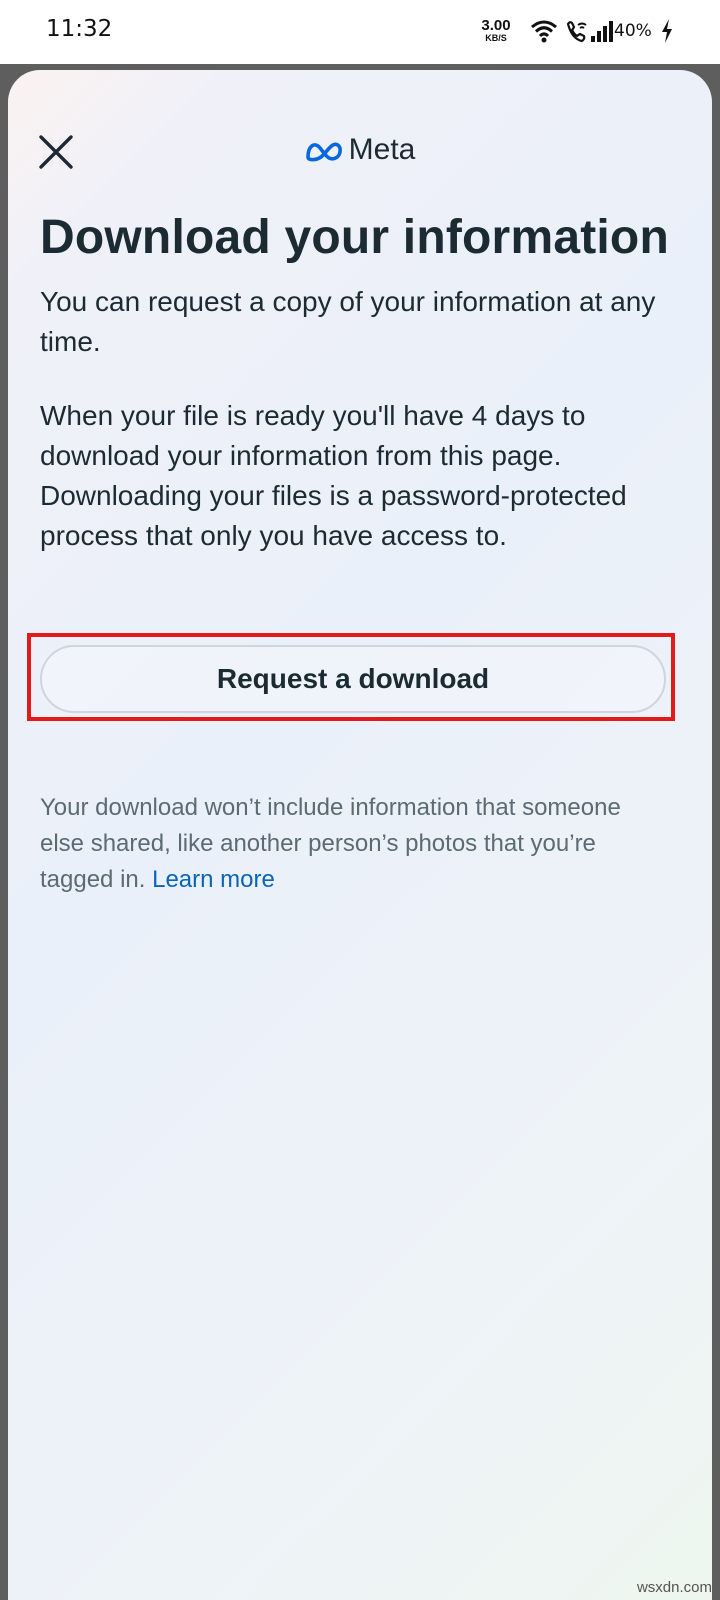 The image size is (720, 1600). I want to click on wifi-calling-icon, so click(576, 33).